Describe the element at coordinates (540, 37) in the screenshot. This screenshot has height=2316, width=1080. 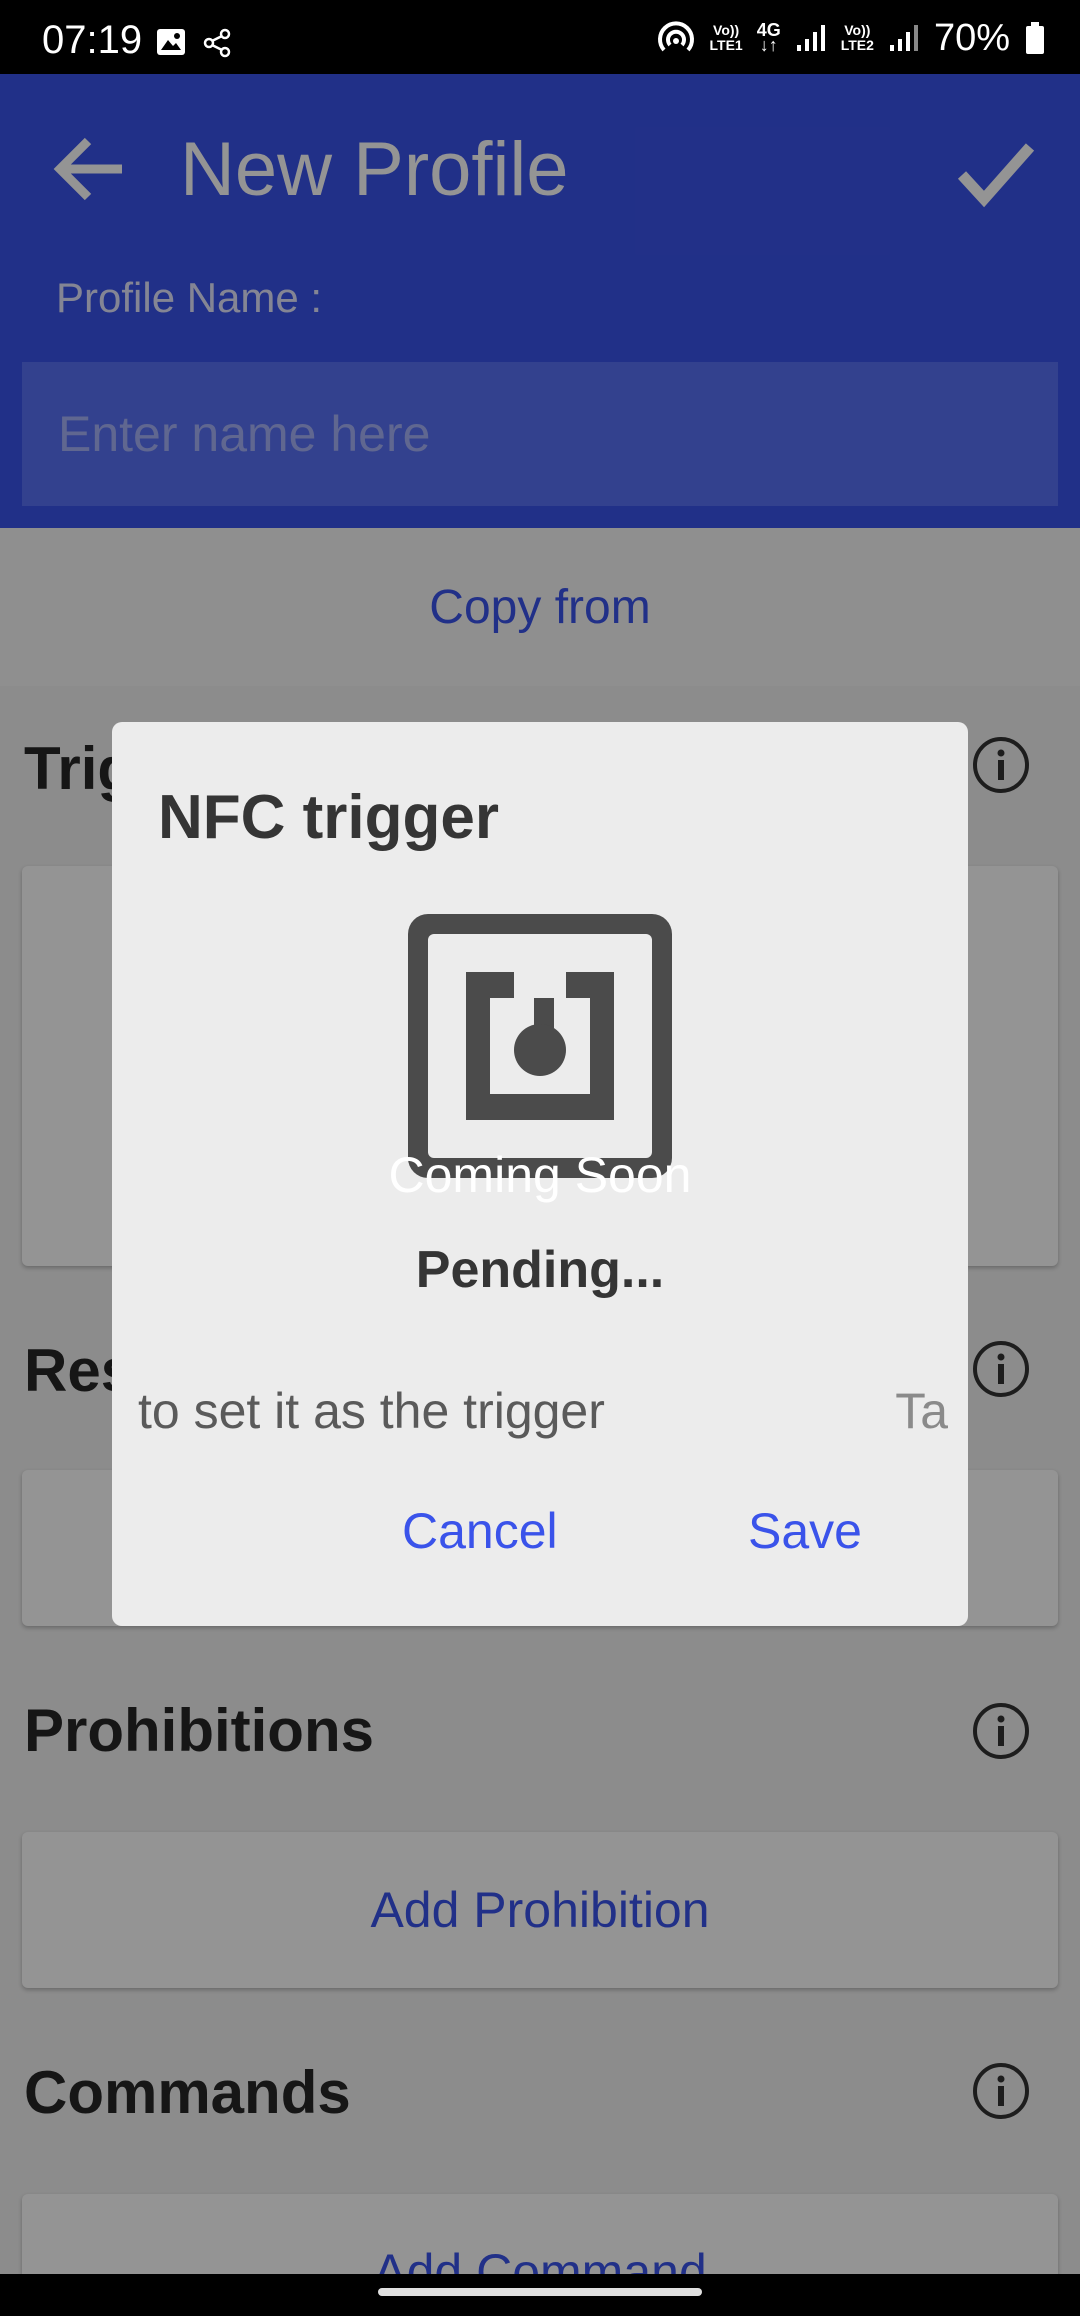
I see `status-bar: 07:19 Vo)) LTE1 4G ↓↑ Vo)) LTE2 70%` at that location.